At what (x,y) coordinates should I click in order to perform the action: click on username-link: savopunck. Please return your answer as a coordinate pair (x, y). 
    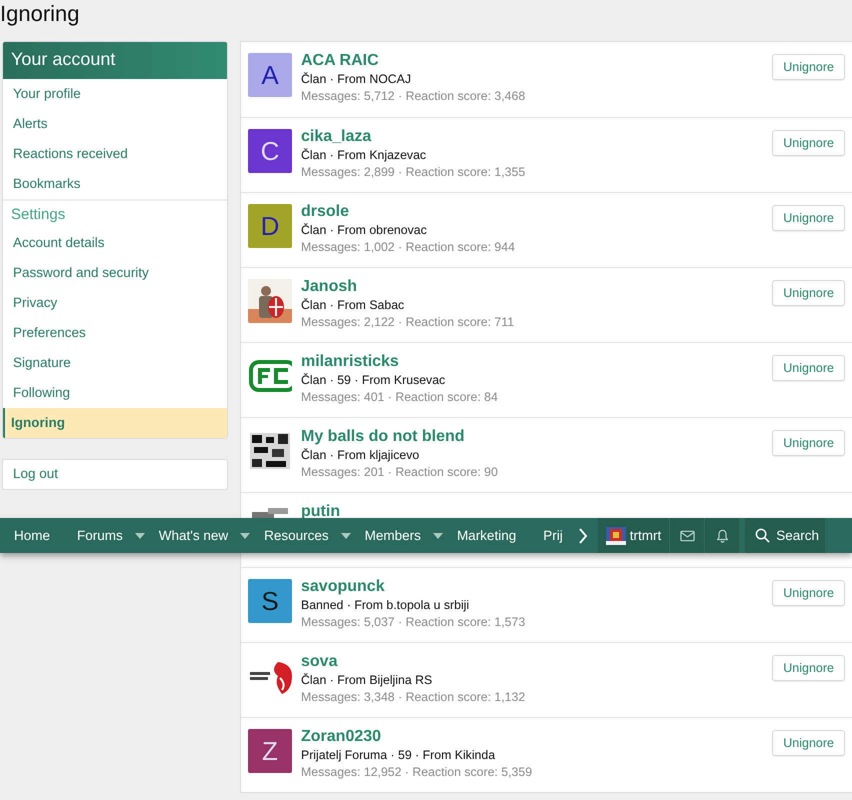
    Looking at the image, I should click on (343, 587).